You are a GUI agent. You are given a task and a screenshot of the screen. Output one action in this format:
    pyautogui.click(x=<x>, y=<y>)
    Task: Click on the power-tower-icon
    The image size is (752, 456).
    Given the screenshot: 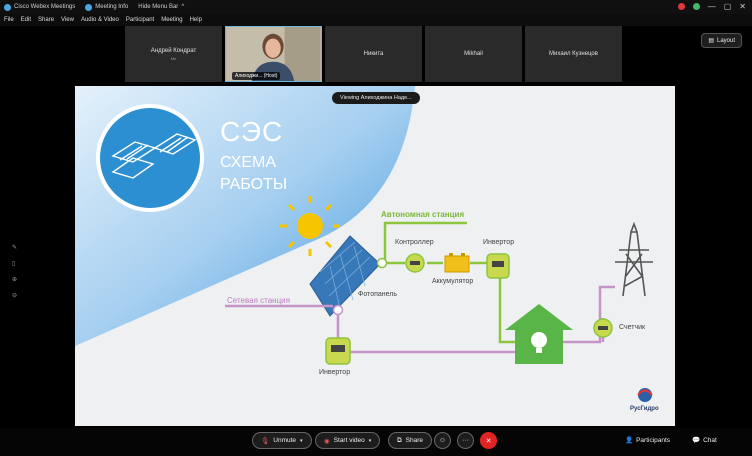 What is the action you would take?
    pyautogui.click(x=634, y=259)
    